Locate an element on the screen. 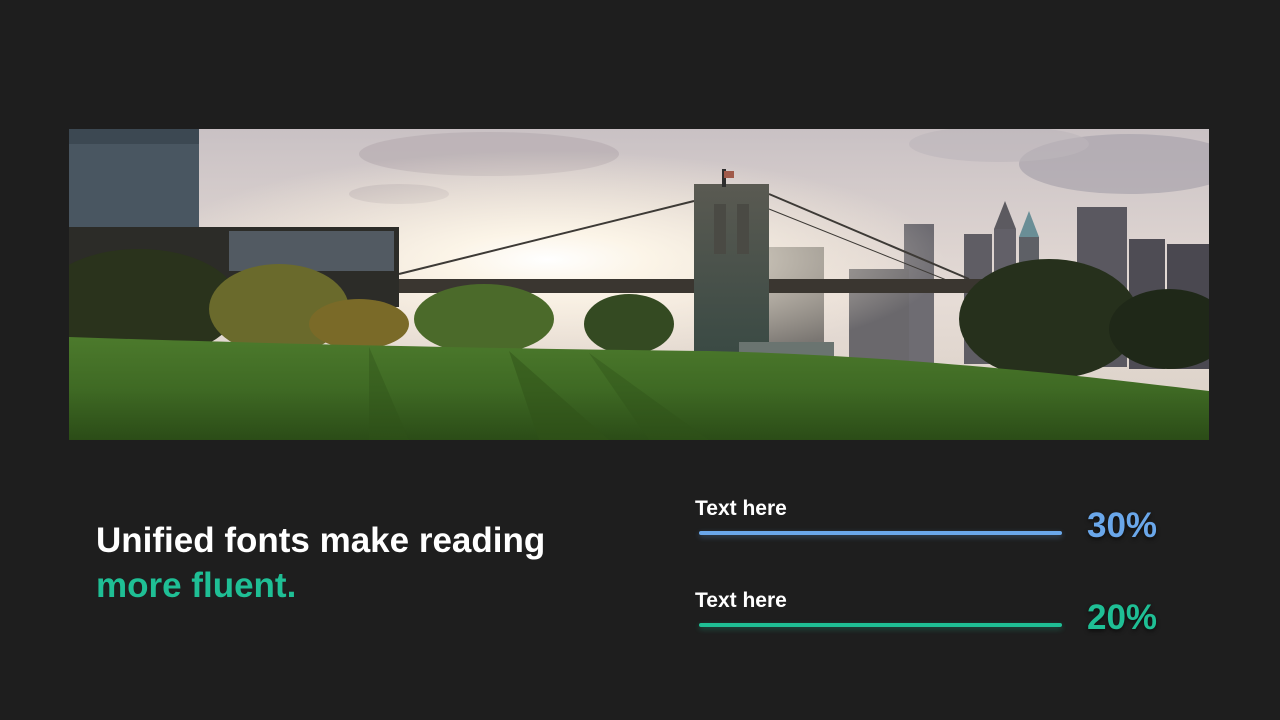 The width and height of the screenshot is (1280, 720). stat-row-2: Text here 20% is located at coordinates (935, 619).